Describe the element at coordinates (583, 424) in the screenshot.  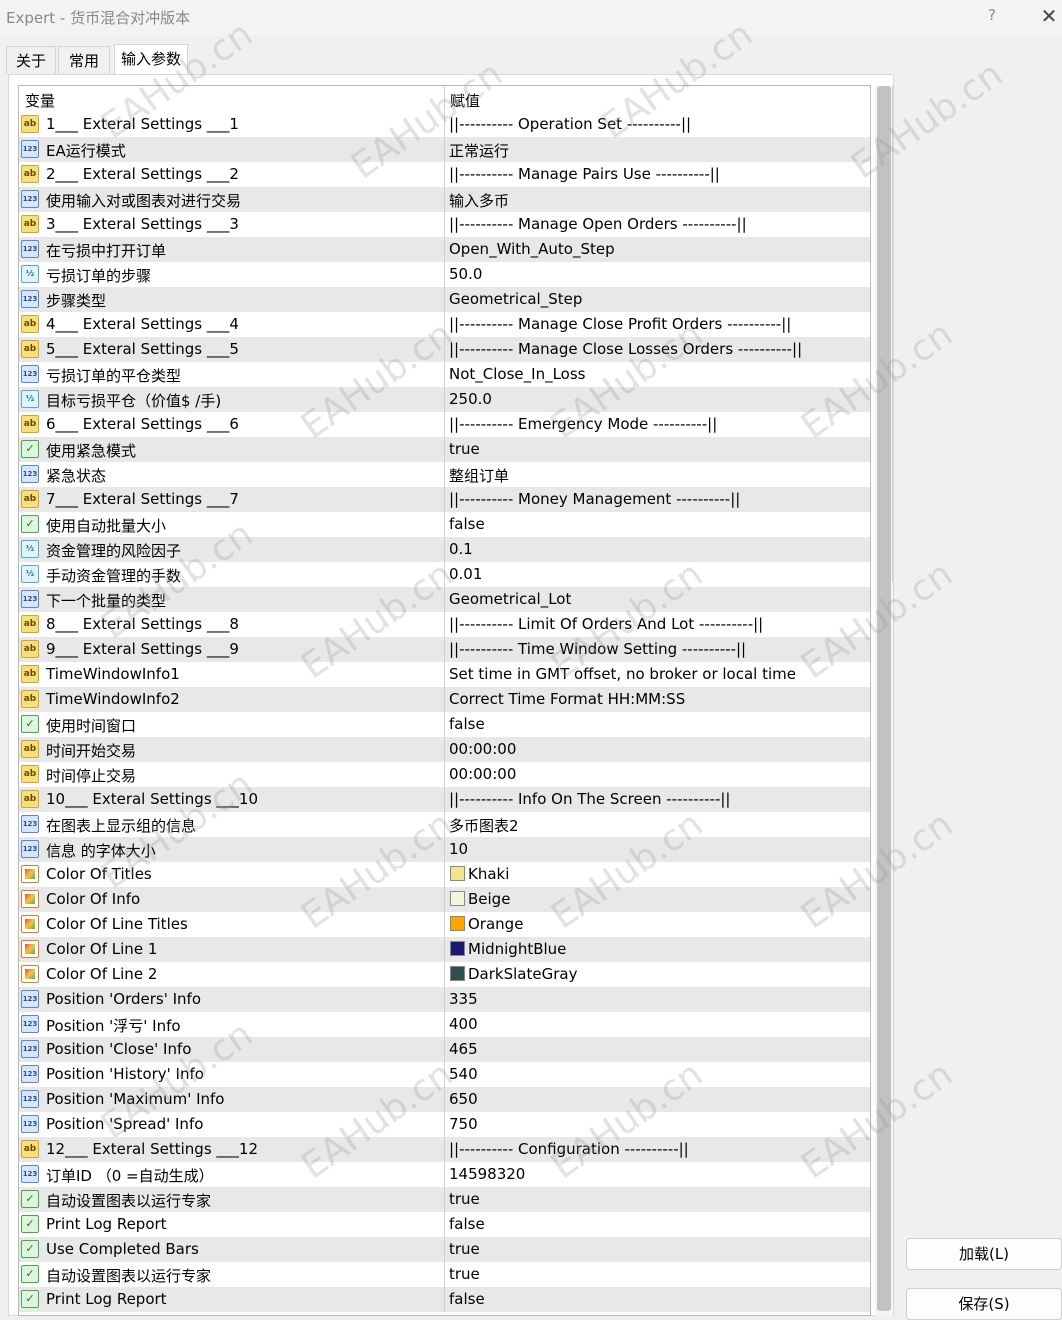
I see `variable-value: ||---------- Emergency Mode ----------||` at that location.